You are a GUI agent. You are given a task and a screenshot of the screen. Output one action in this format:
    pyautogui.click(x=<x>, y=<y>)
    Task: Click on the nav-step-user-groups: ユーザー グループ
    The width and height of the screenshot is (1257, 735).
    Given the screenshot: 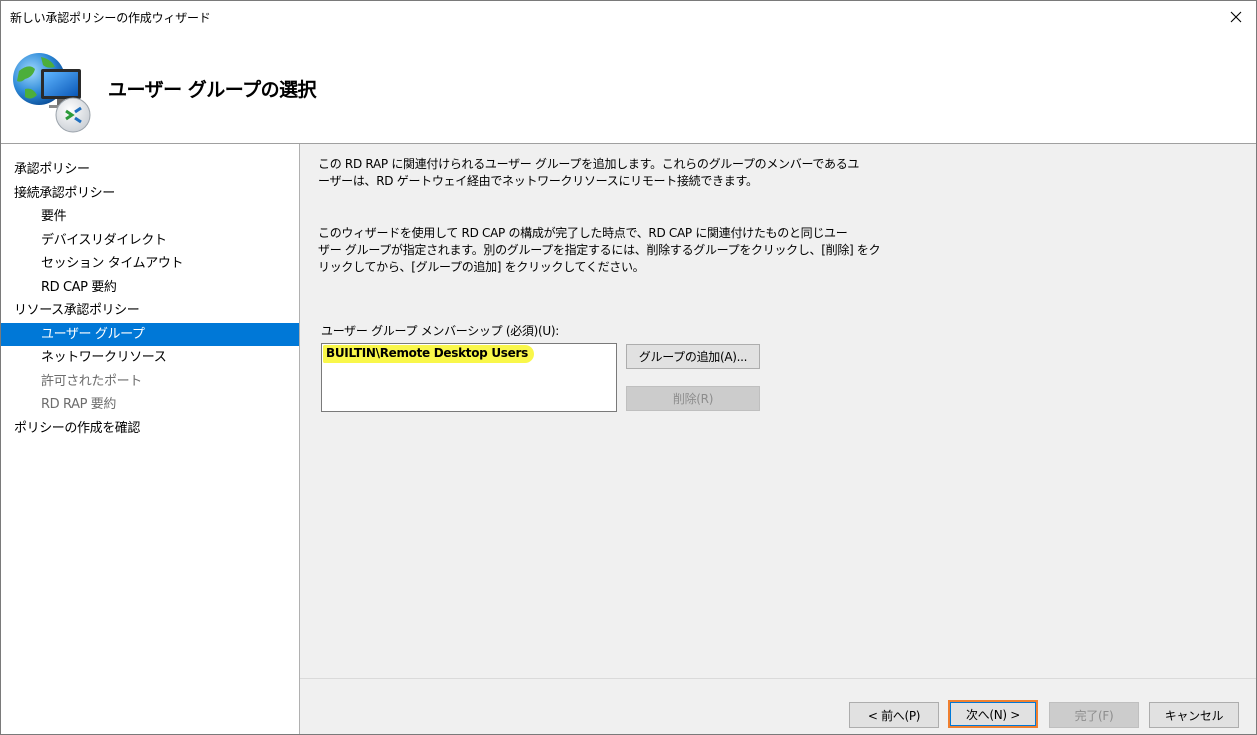 What is the action you would take?
    pyautogui.click(x=150, y=334)
    